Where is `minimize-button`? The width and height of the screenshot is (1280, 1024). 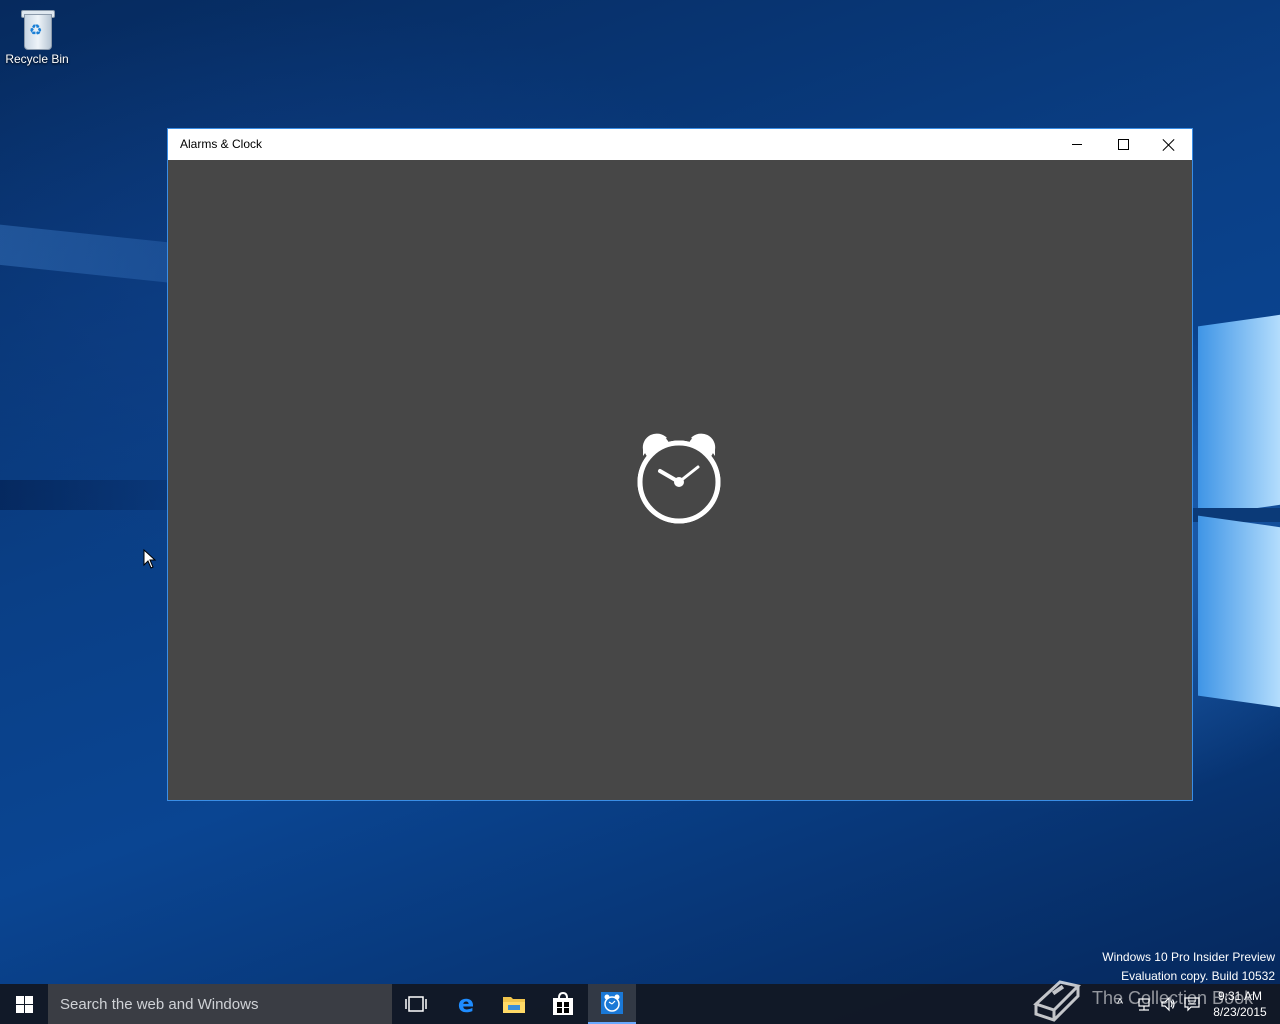 minimize-button is located at coordinates (1077, 144).